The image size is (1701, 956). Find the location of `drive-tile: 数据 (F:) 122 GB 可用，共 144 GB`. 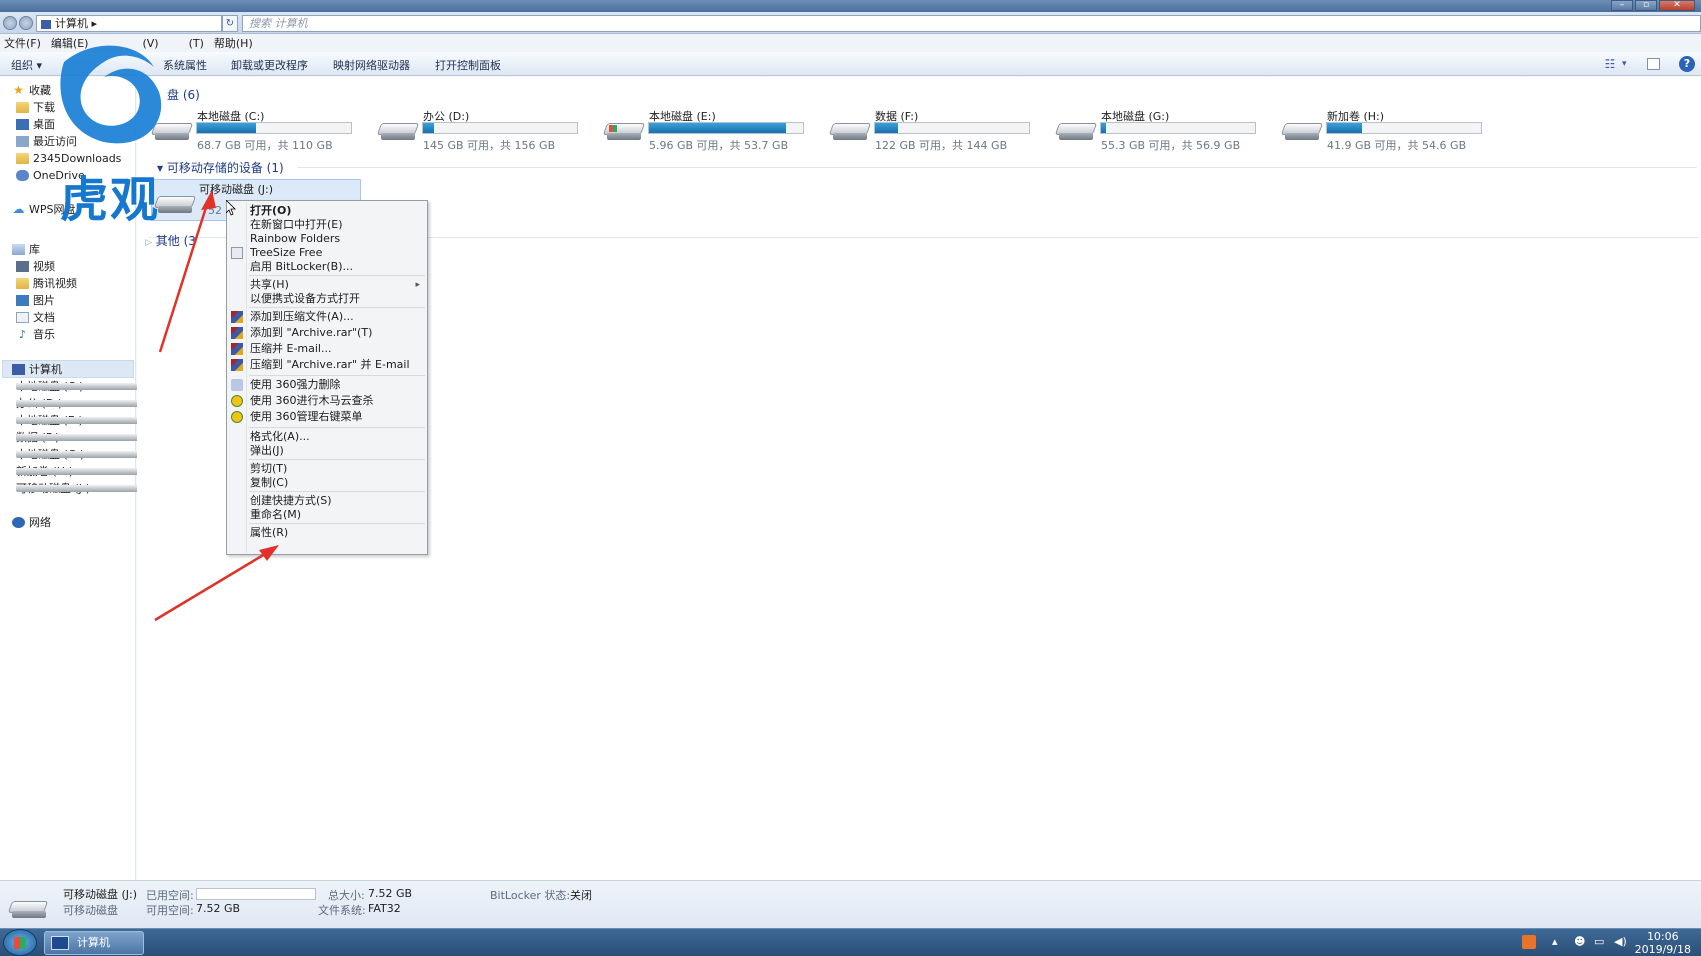

drive-tile: 数据 (F:) 122 GB 可用，共 144 GB is located at coordinates (934, 129).